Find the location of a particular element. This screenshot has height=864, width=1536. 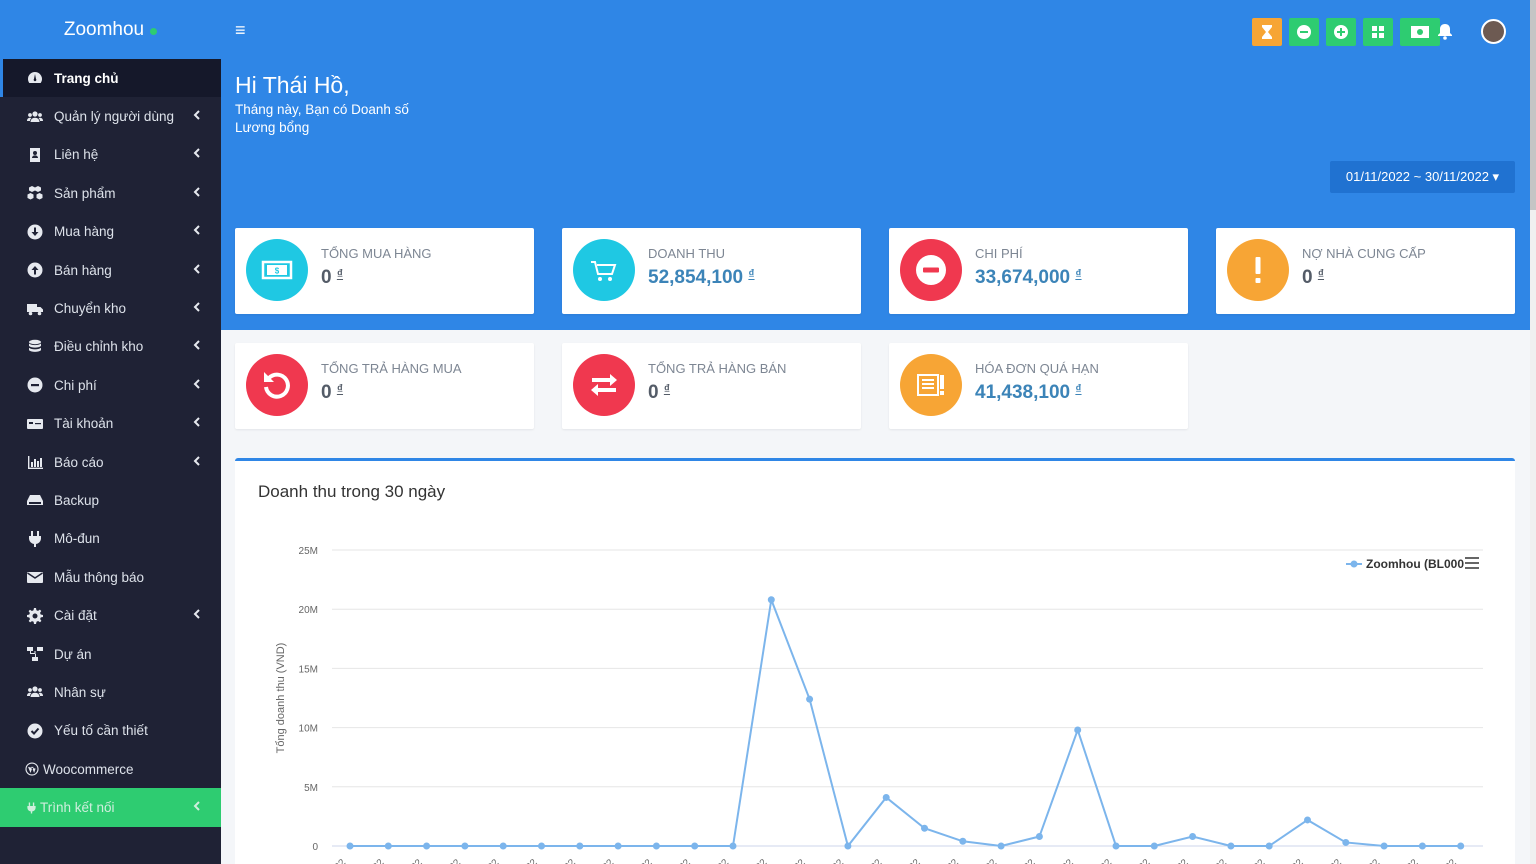

page-scrollbar is located at coordinates (1533, 432).